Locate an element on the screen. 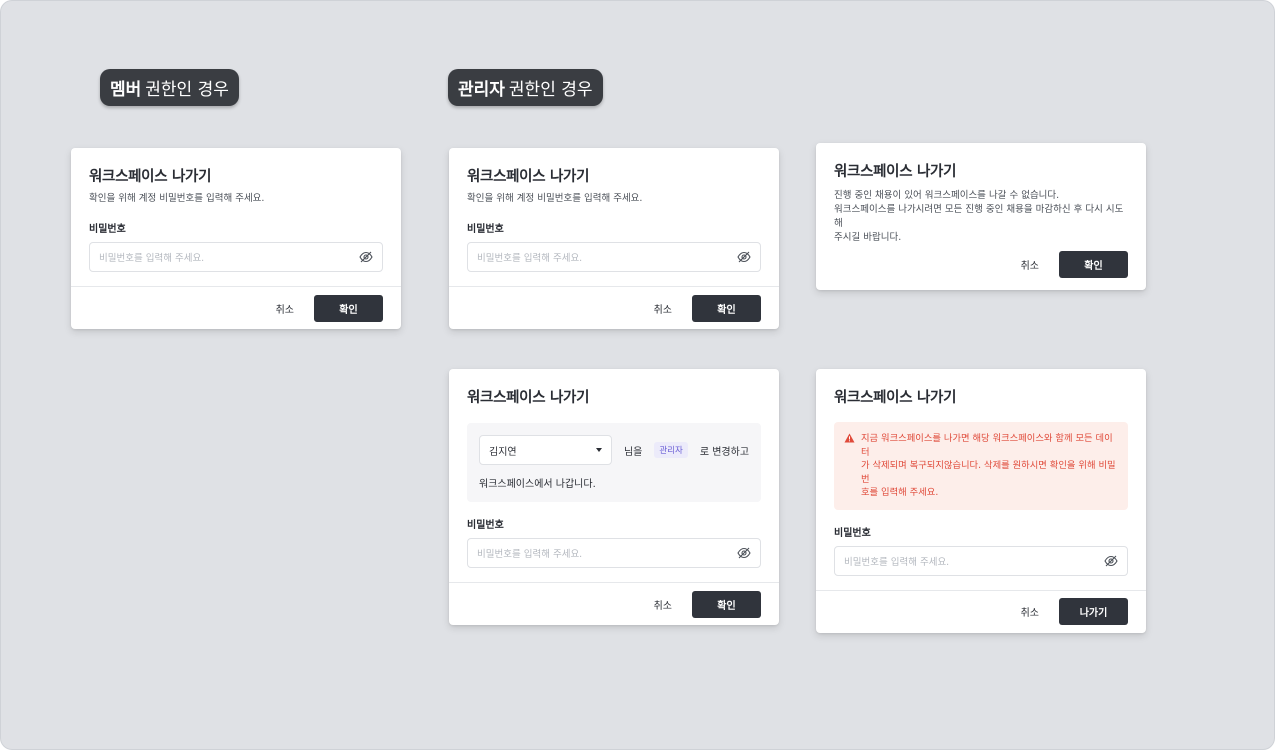 Image resolution: width=1275 pixels, height=750 pixels. admin-section-tag: 관리자 권한인 경우 is located at coordinates (525, 87).